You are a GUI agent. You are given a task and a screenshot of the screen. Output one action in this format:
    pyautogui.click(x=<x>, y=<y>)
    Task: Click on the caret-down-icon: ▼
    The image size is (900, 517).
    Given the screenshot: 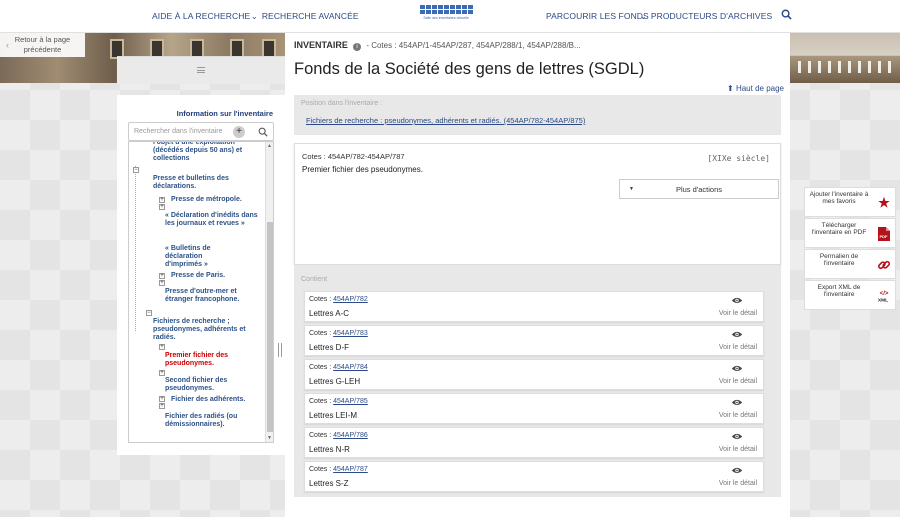 What is the action you would take?
    pyautogui.click(x=631, y=189)
    